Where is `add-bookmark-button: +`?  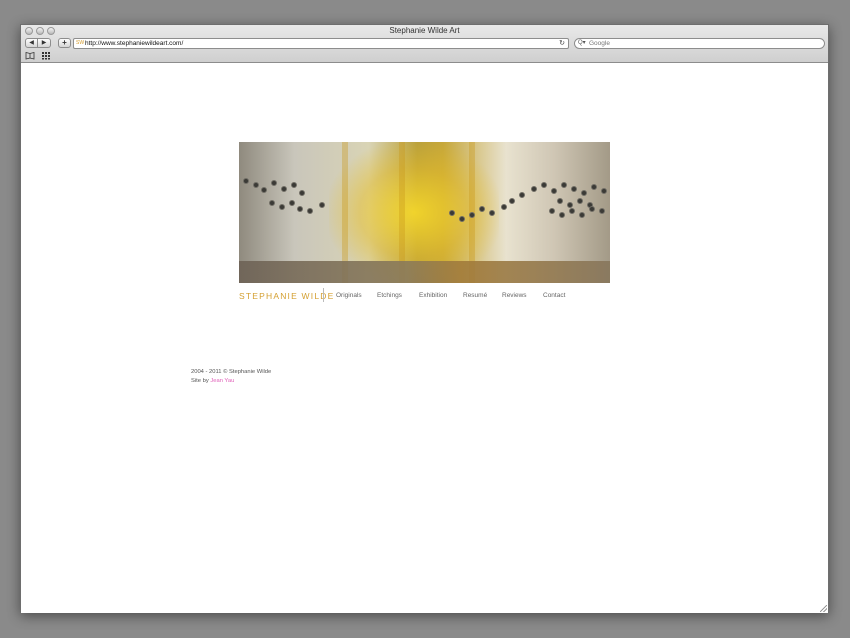 add-bookmark-button: + is located at coordinates (64, 43).